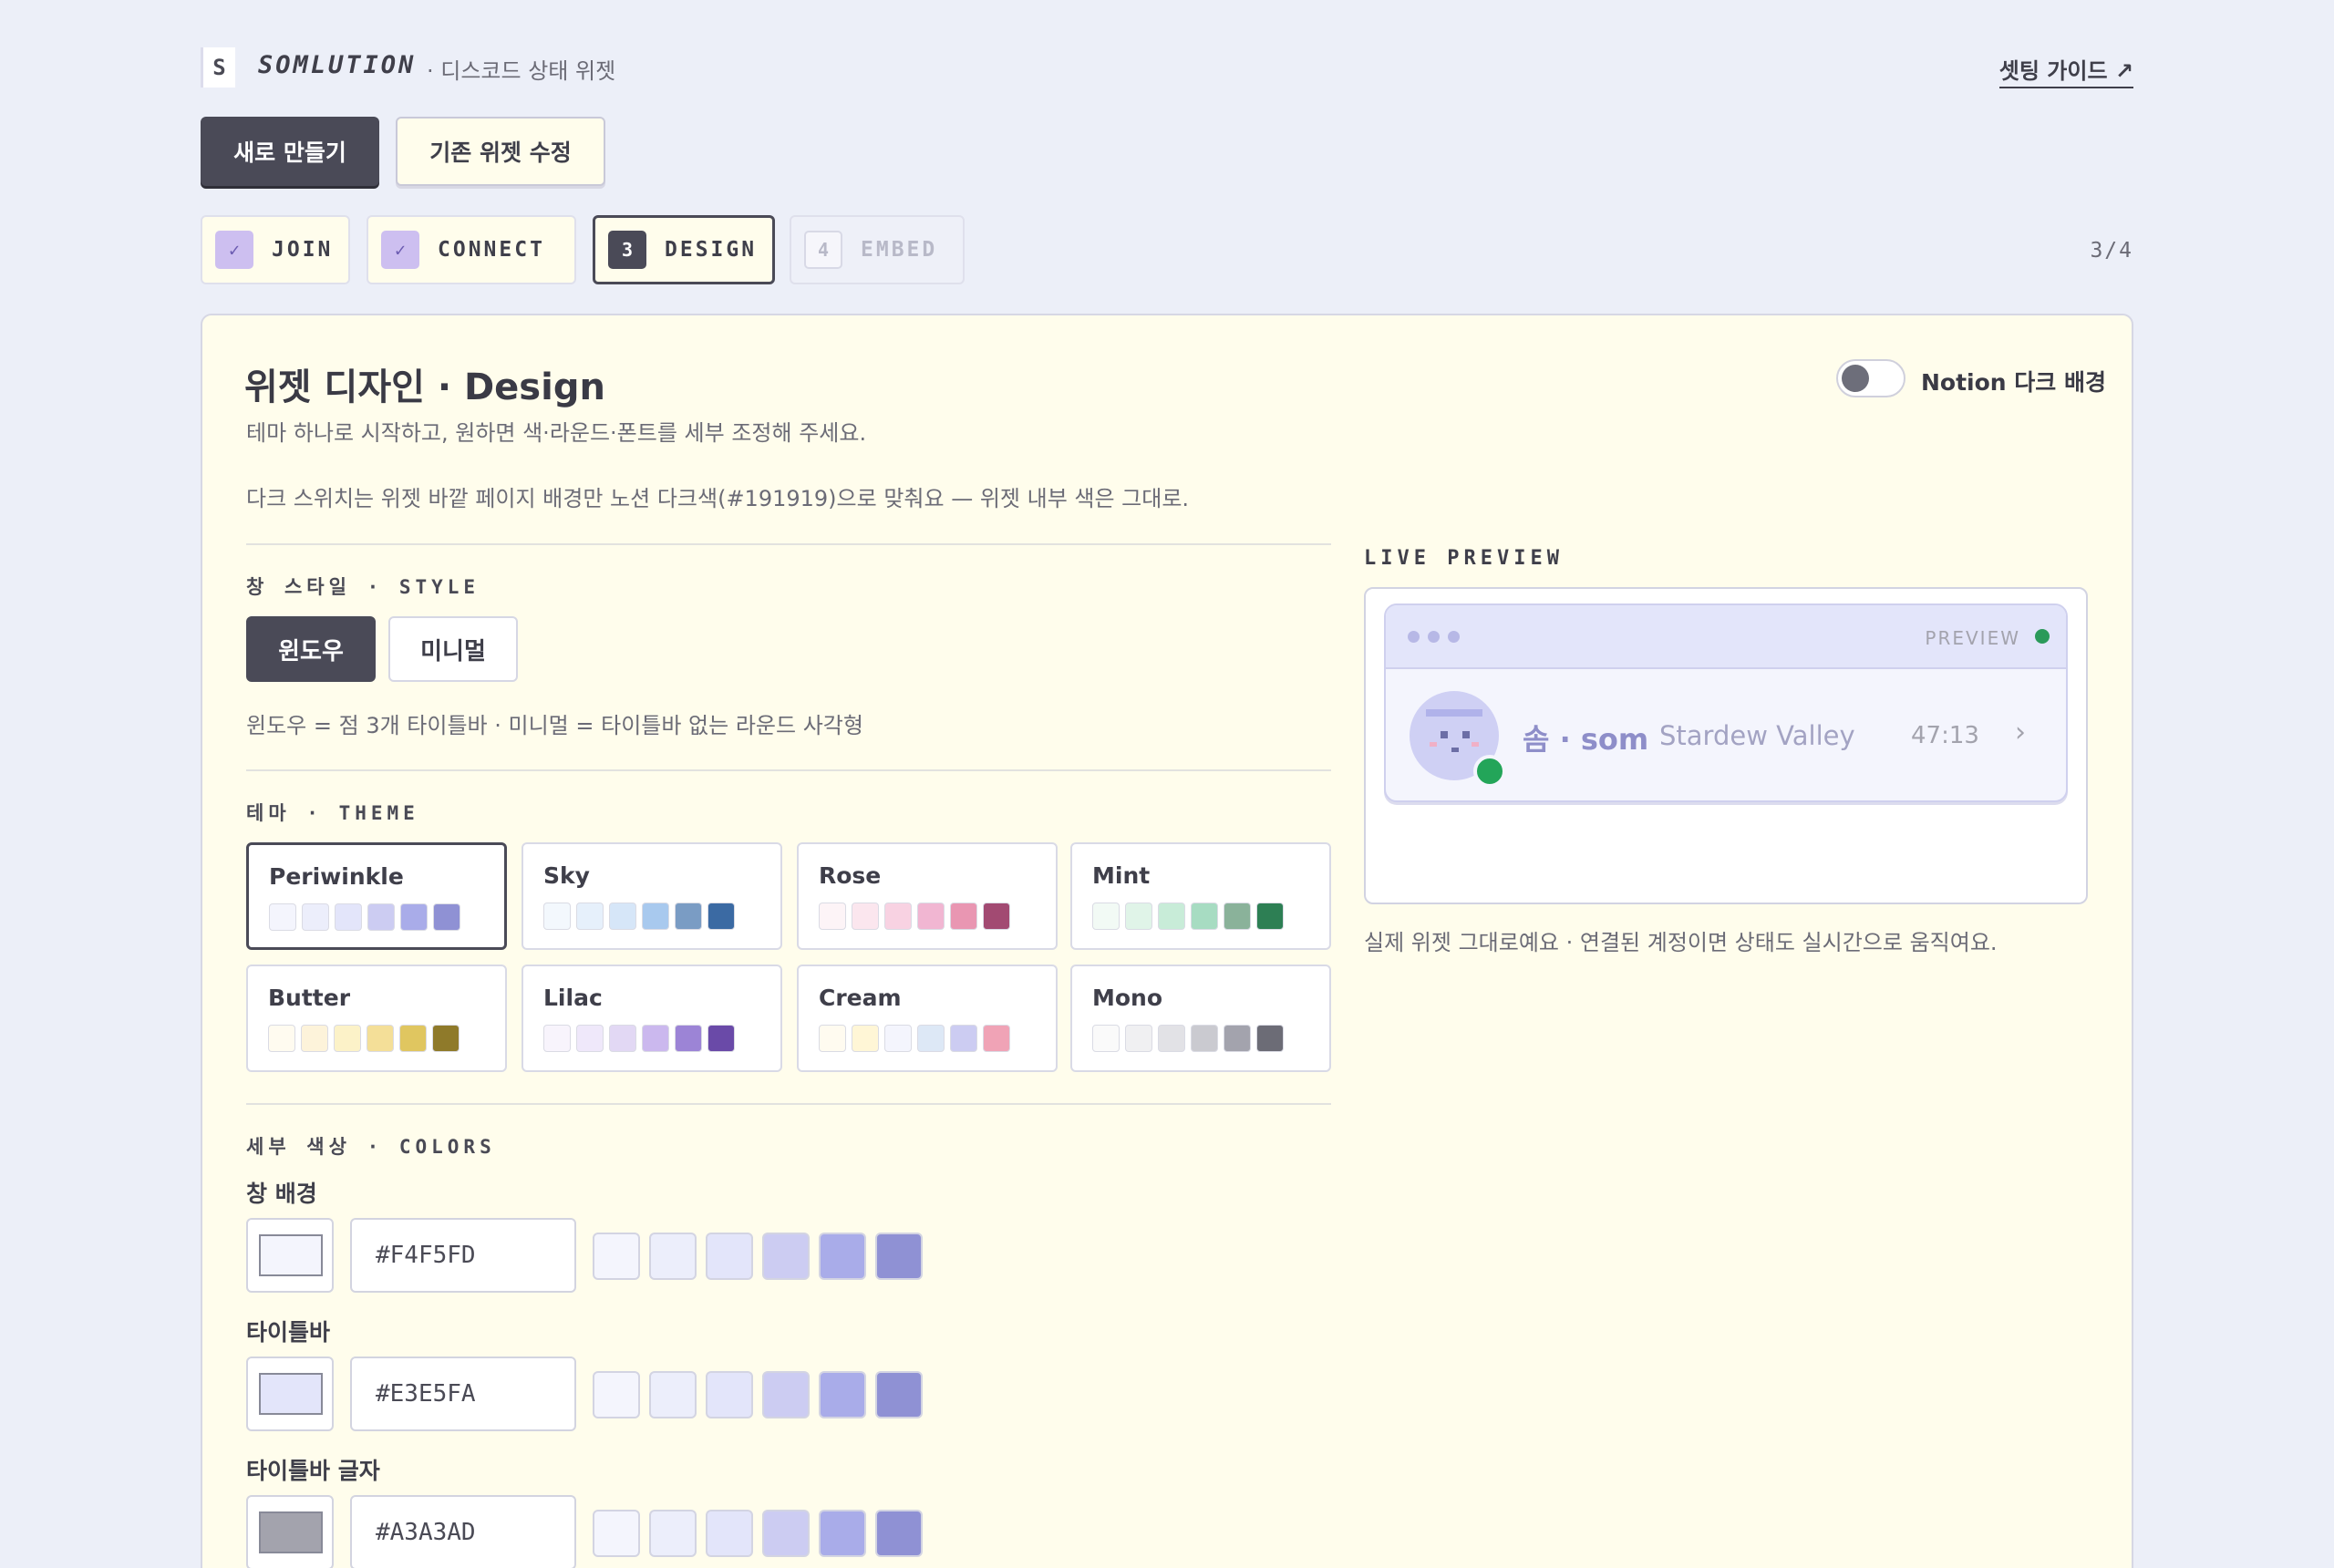 The height and width of the screenshot is (1568, 2334). What do you see at coordinates (500, 151) in the screenshot?
I see `edit-widget-button: 기존 위젯 수정` at bounding box center [500, 151].